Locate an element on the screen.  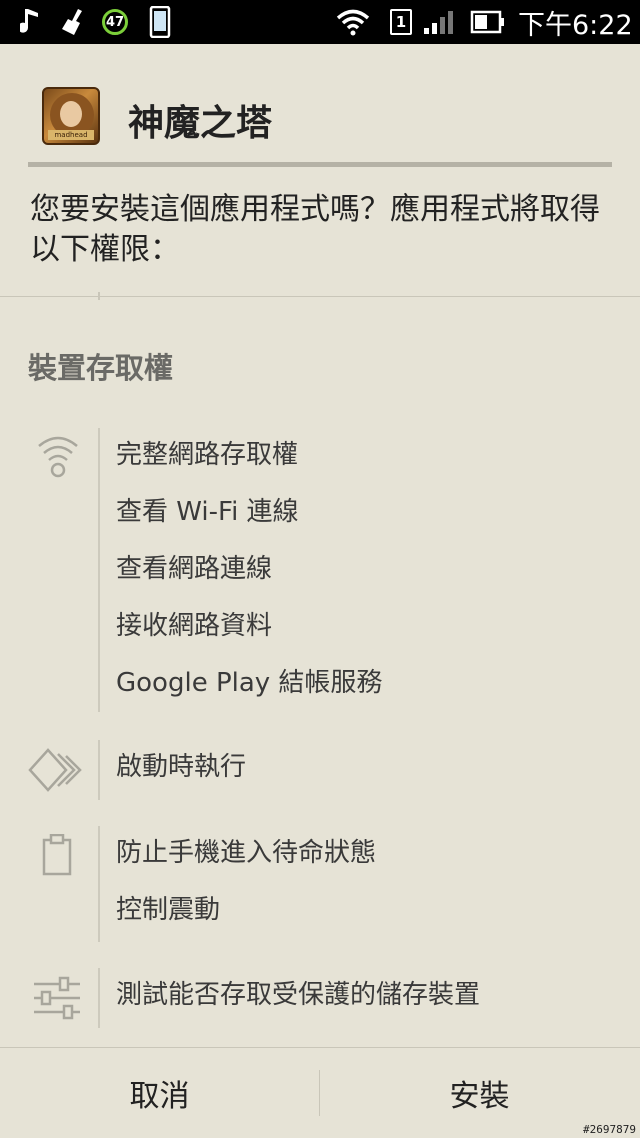
clipboard-icon is located at coordinates (57, 856).